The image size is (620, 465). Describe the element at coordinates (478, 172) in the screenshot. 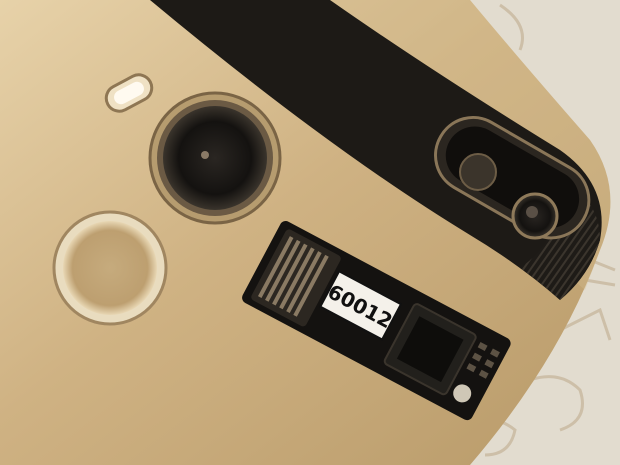

I see `laser-sensor-icon` at that location.